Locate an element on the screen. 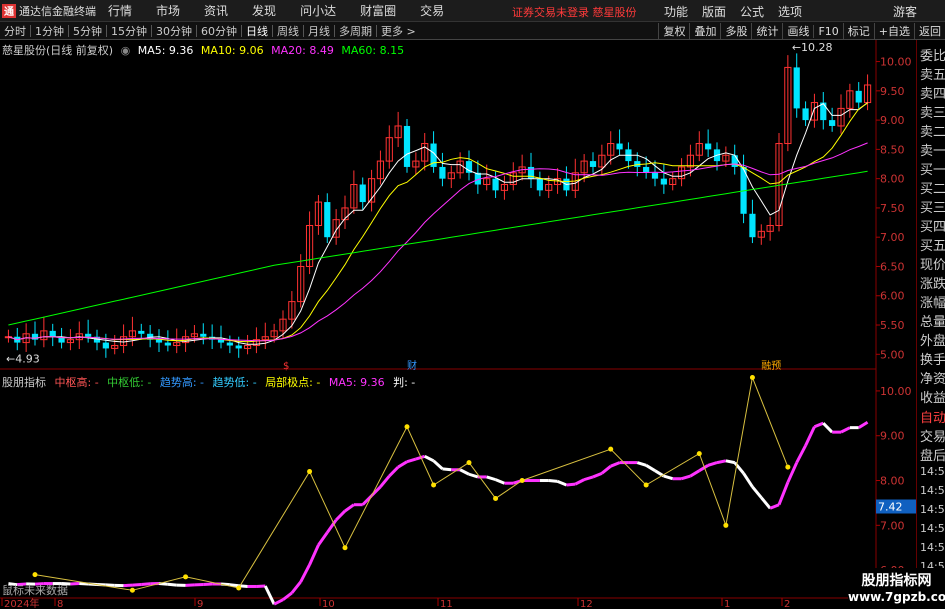  period-day: 日线 is located at coordinates (257, 31).